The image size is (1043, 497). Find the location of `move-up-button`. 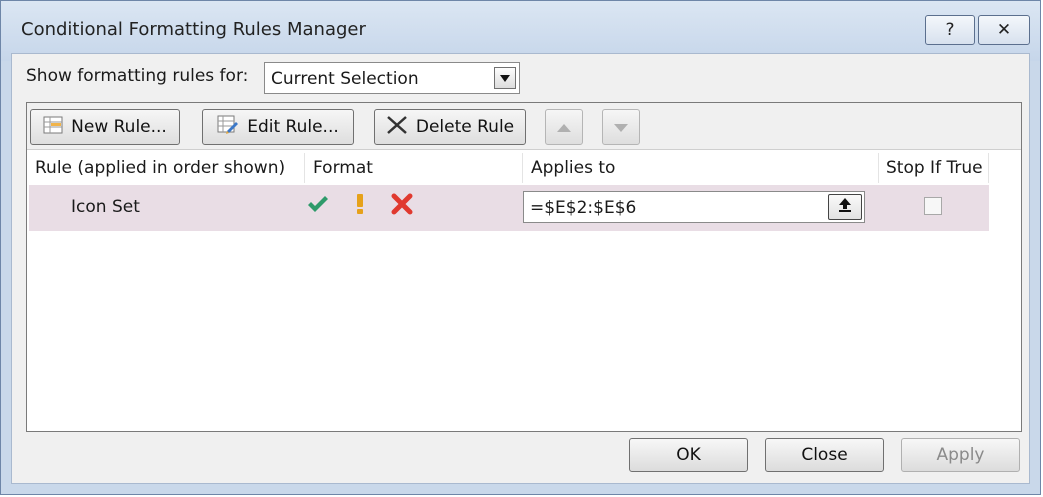

move-up-button is located at coordinates (564, 127).